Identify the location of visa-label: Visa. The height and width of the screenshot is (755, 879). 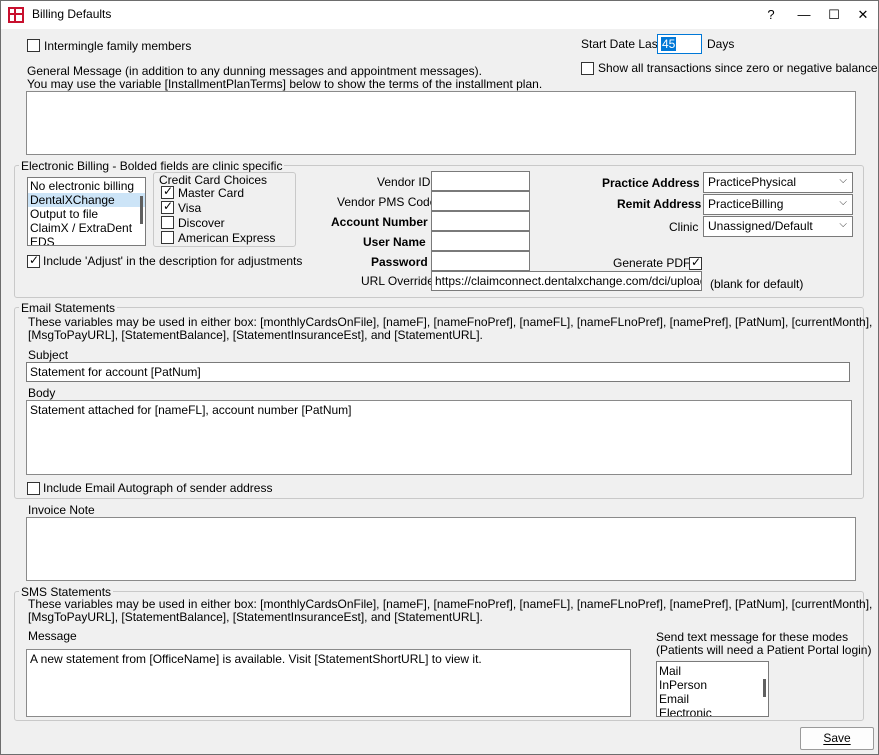
(190, 208).